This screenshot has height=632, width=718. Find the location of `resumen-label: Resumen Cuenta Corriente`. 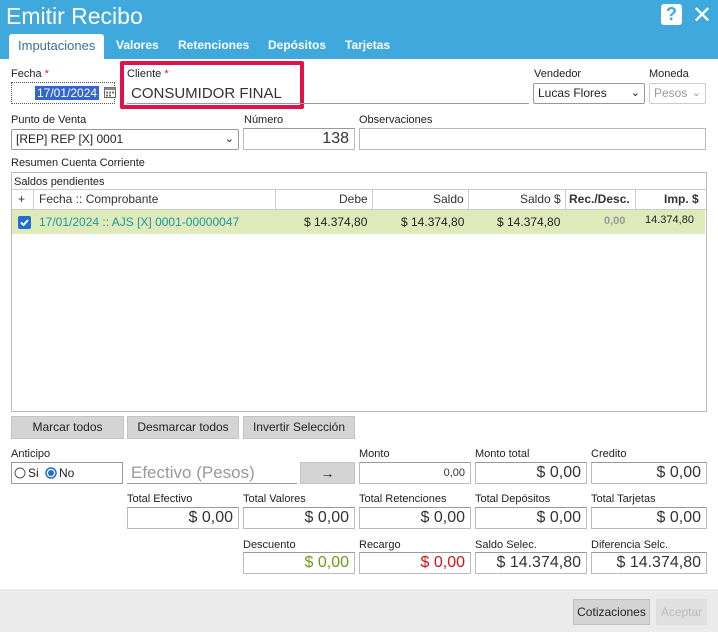

resumen-label: Resumen Cuenta Corriente is located at coordinates (78, 163).